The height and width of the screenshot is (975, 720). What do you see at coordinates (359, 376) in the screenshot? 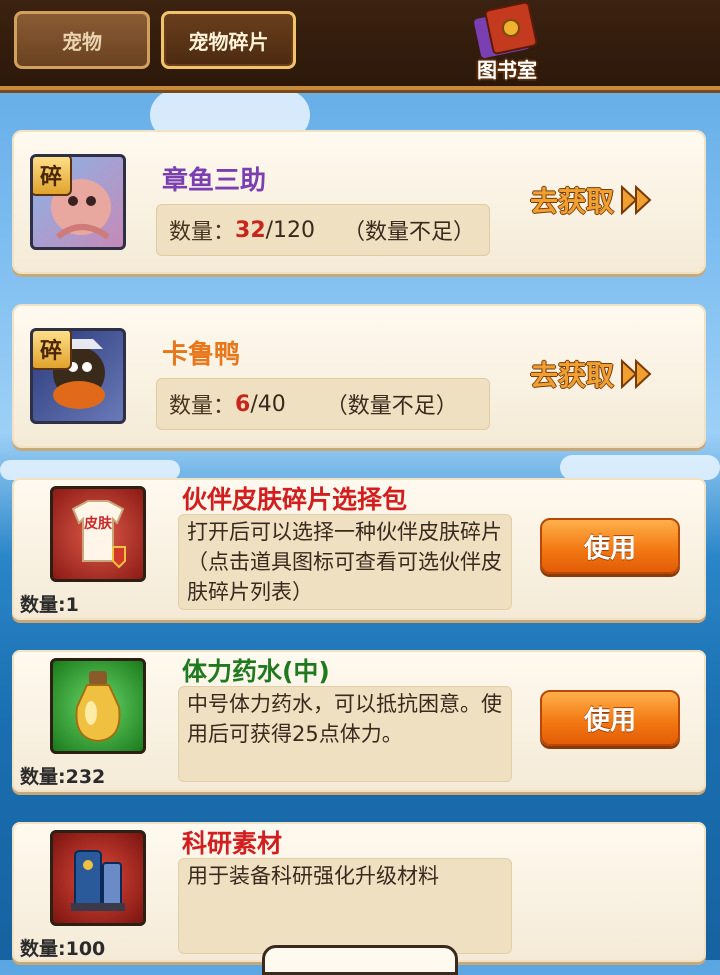
I see `fragment-card: 碎 卡鲁鸭 数量： 6 /40 （数量不足） 去获取` at bounding box center [359, 376].